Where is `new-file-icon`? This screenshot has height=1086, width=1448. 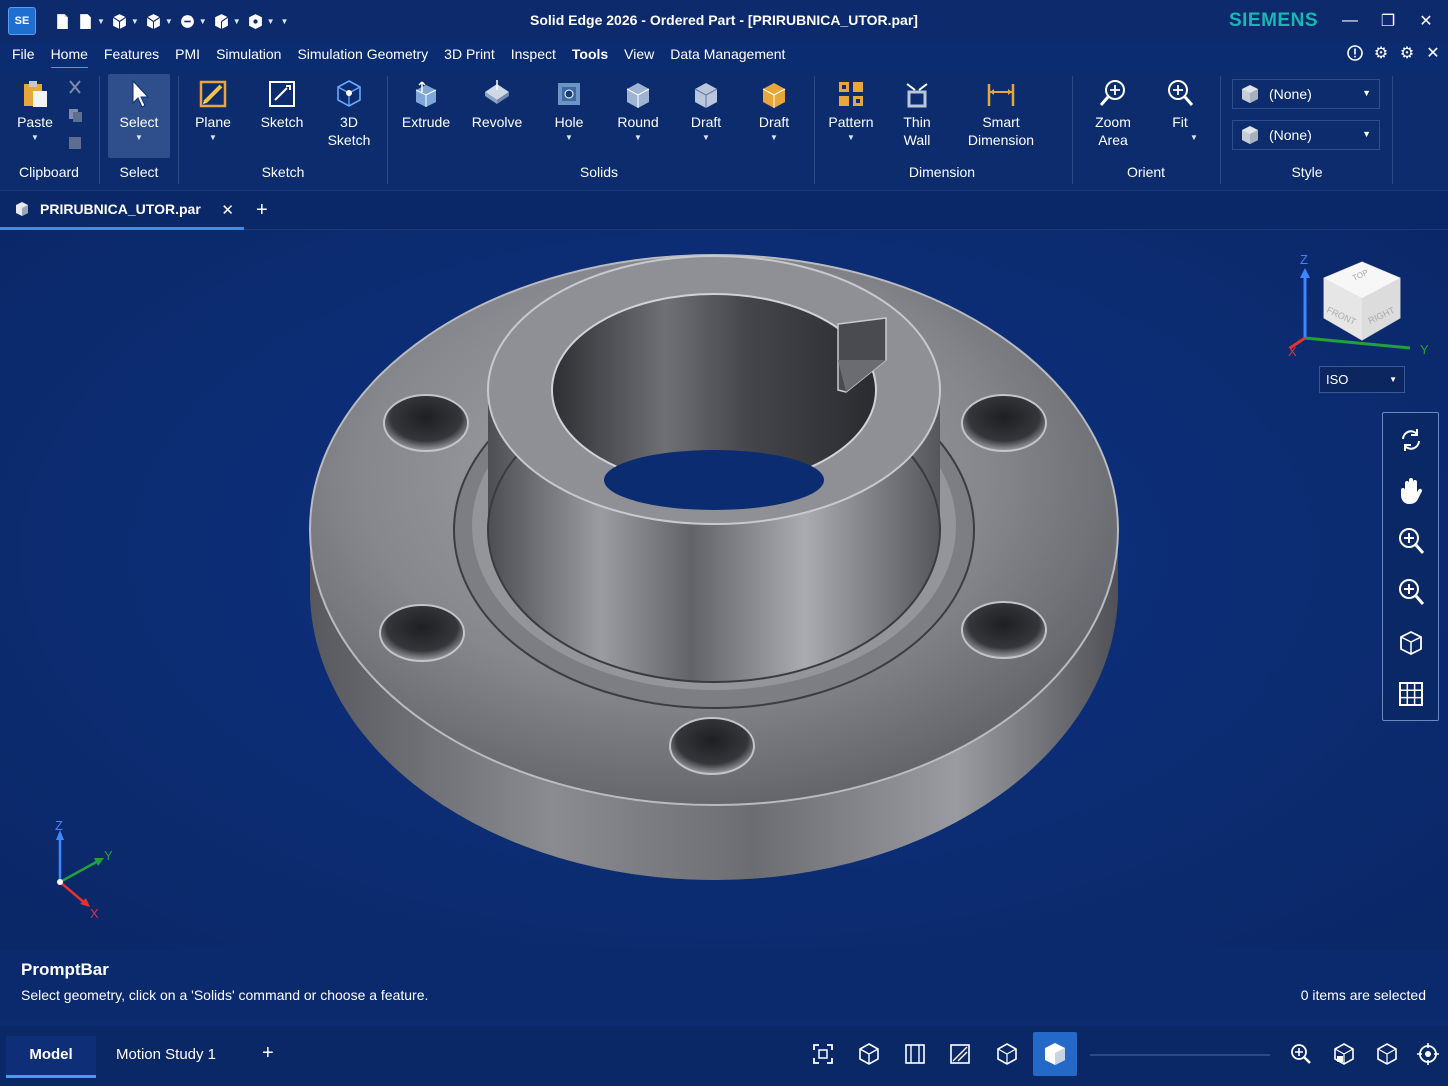 new-file-icon is located at coordinates (62, 21).